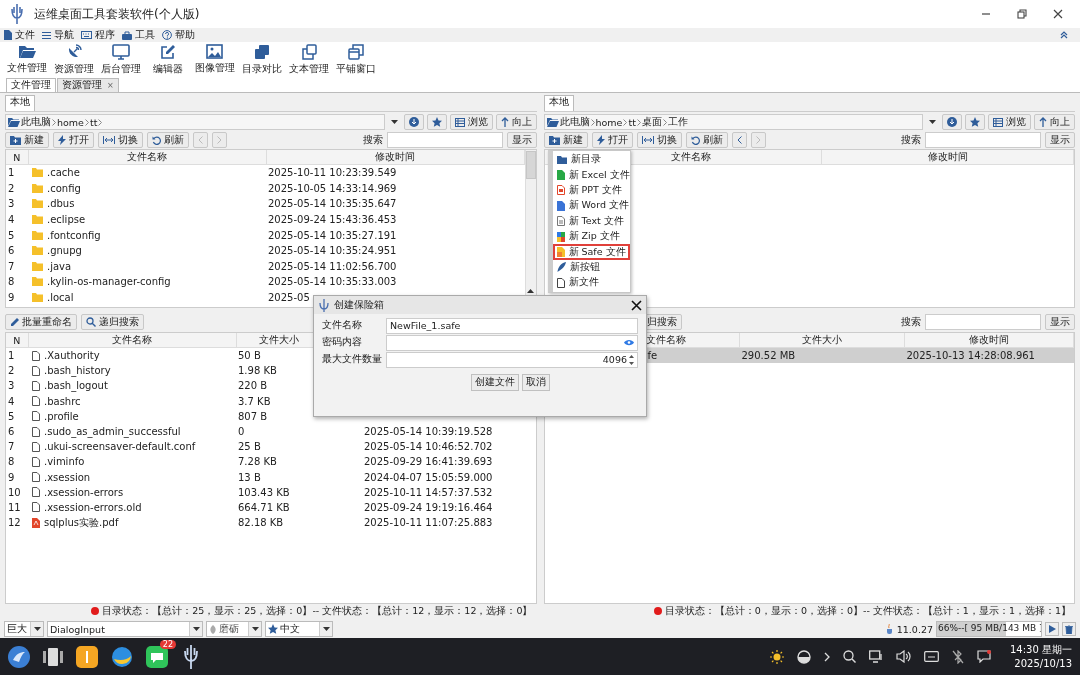 Image resolution: width=1080 pixels, height=675 pixels. I want to click on menu-item: 新 Safe 文件, so click(591, 252).